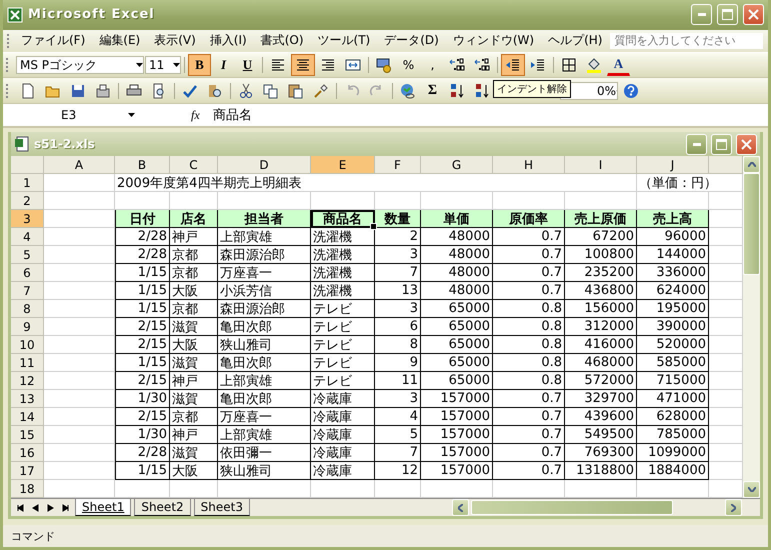 Image resolution: width=771 pixels, height=550 pixels. I want to click on row-header: 11, so click(27, 363).